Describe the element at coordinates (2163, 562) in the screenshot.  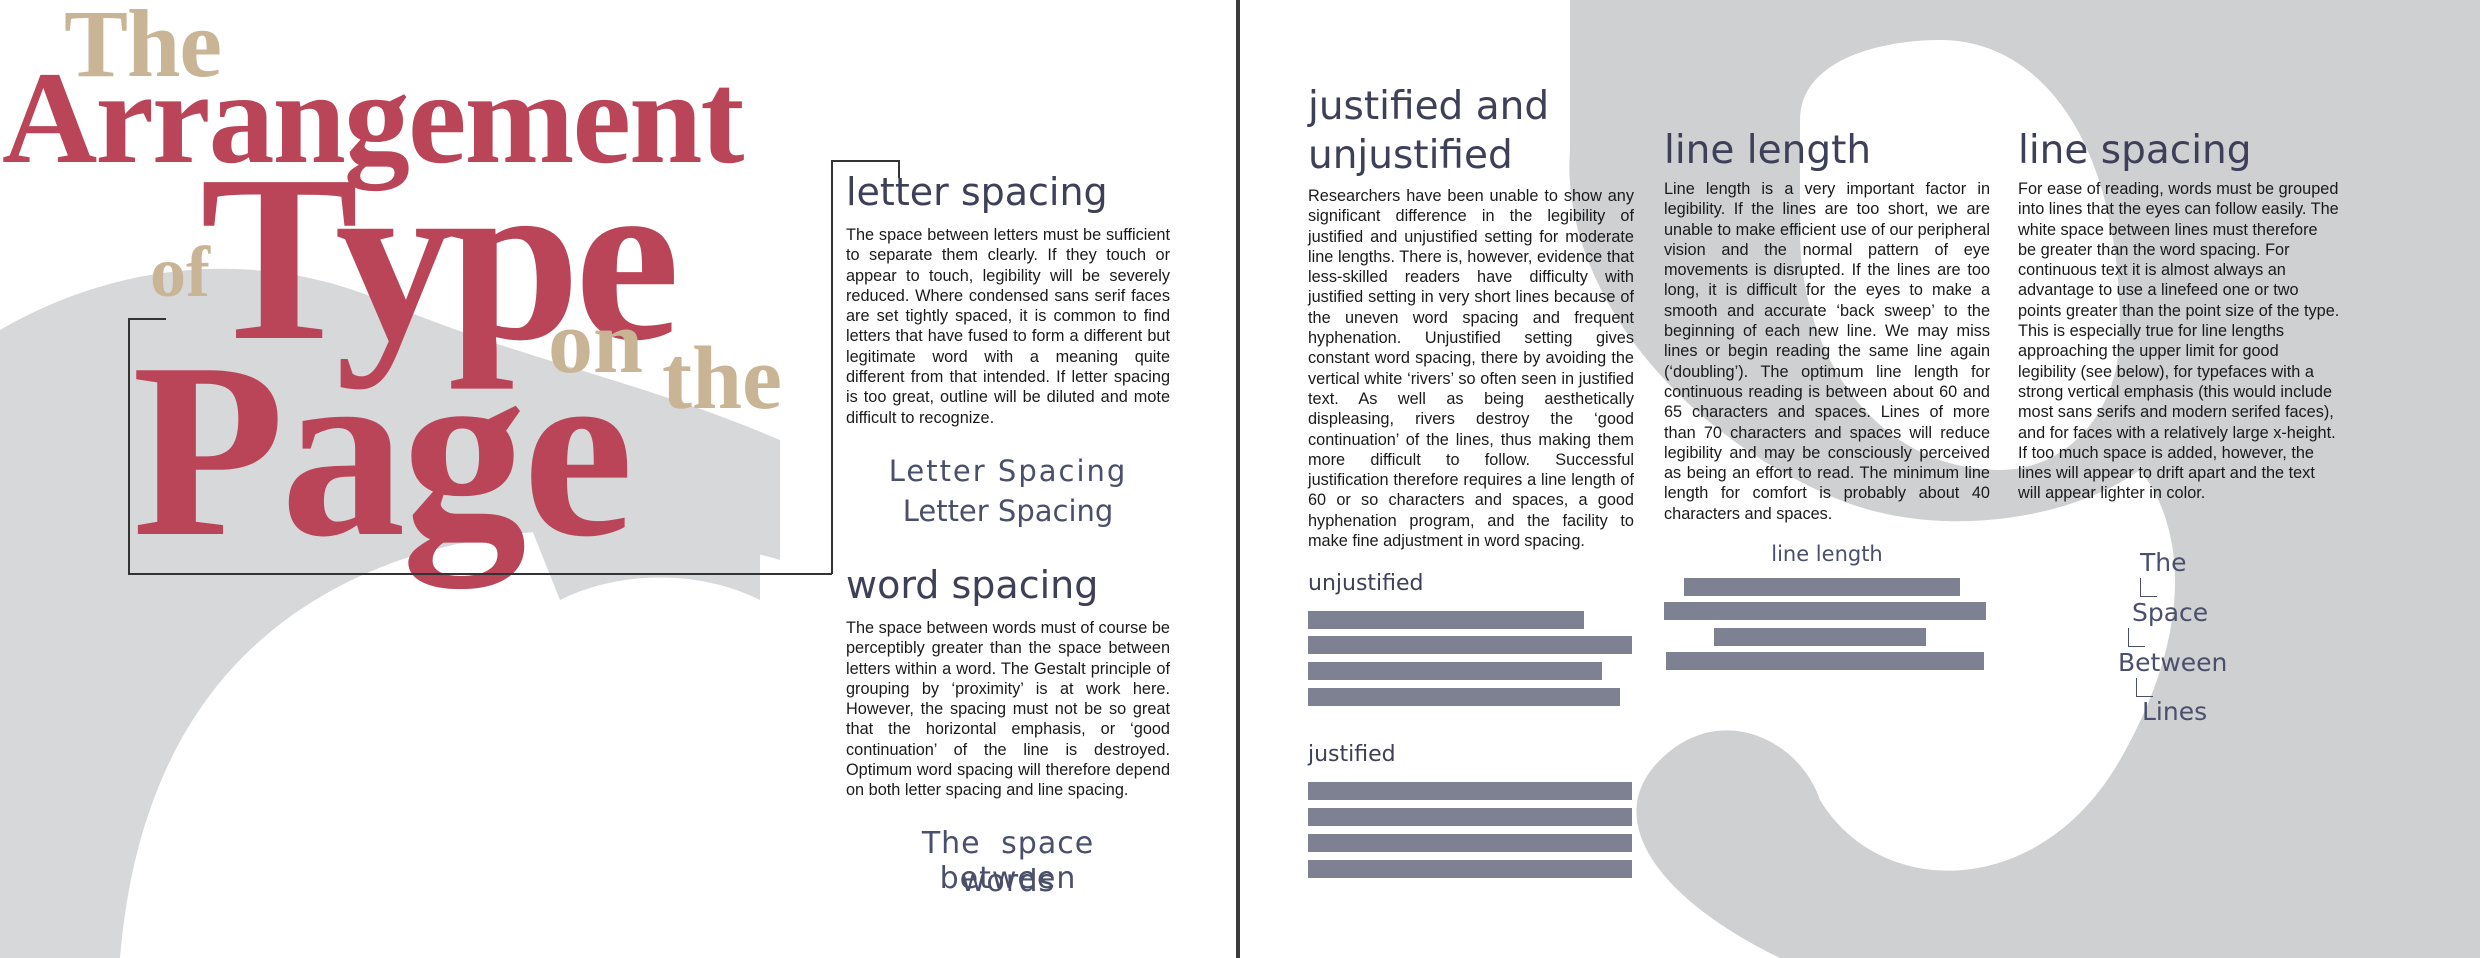
I see `line-spacing-demo-the: The` at that location.